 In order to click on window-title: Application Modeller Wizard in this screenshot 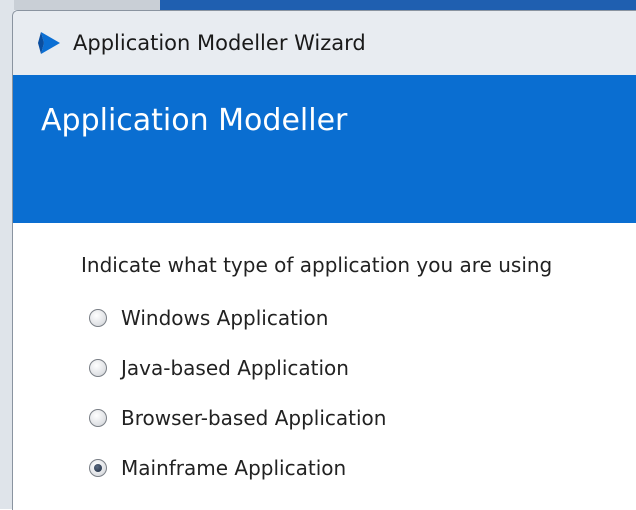, I will do `click(219, 43)`.